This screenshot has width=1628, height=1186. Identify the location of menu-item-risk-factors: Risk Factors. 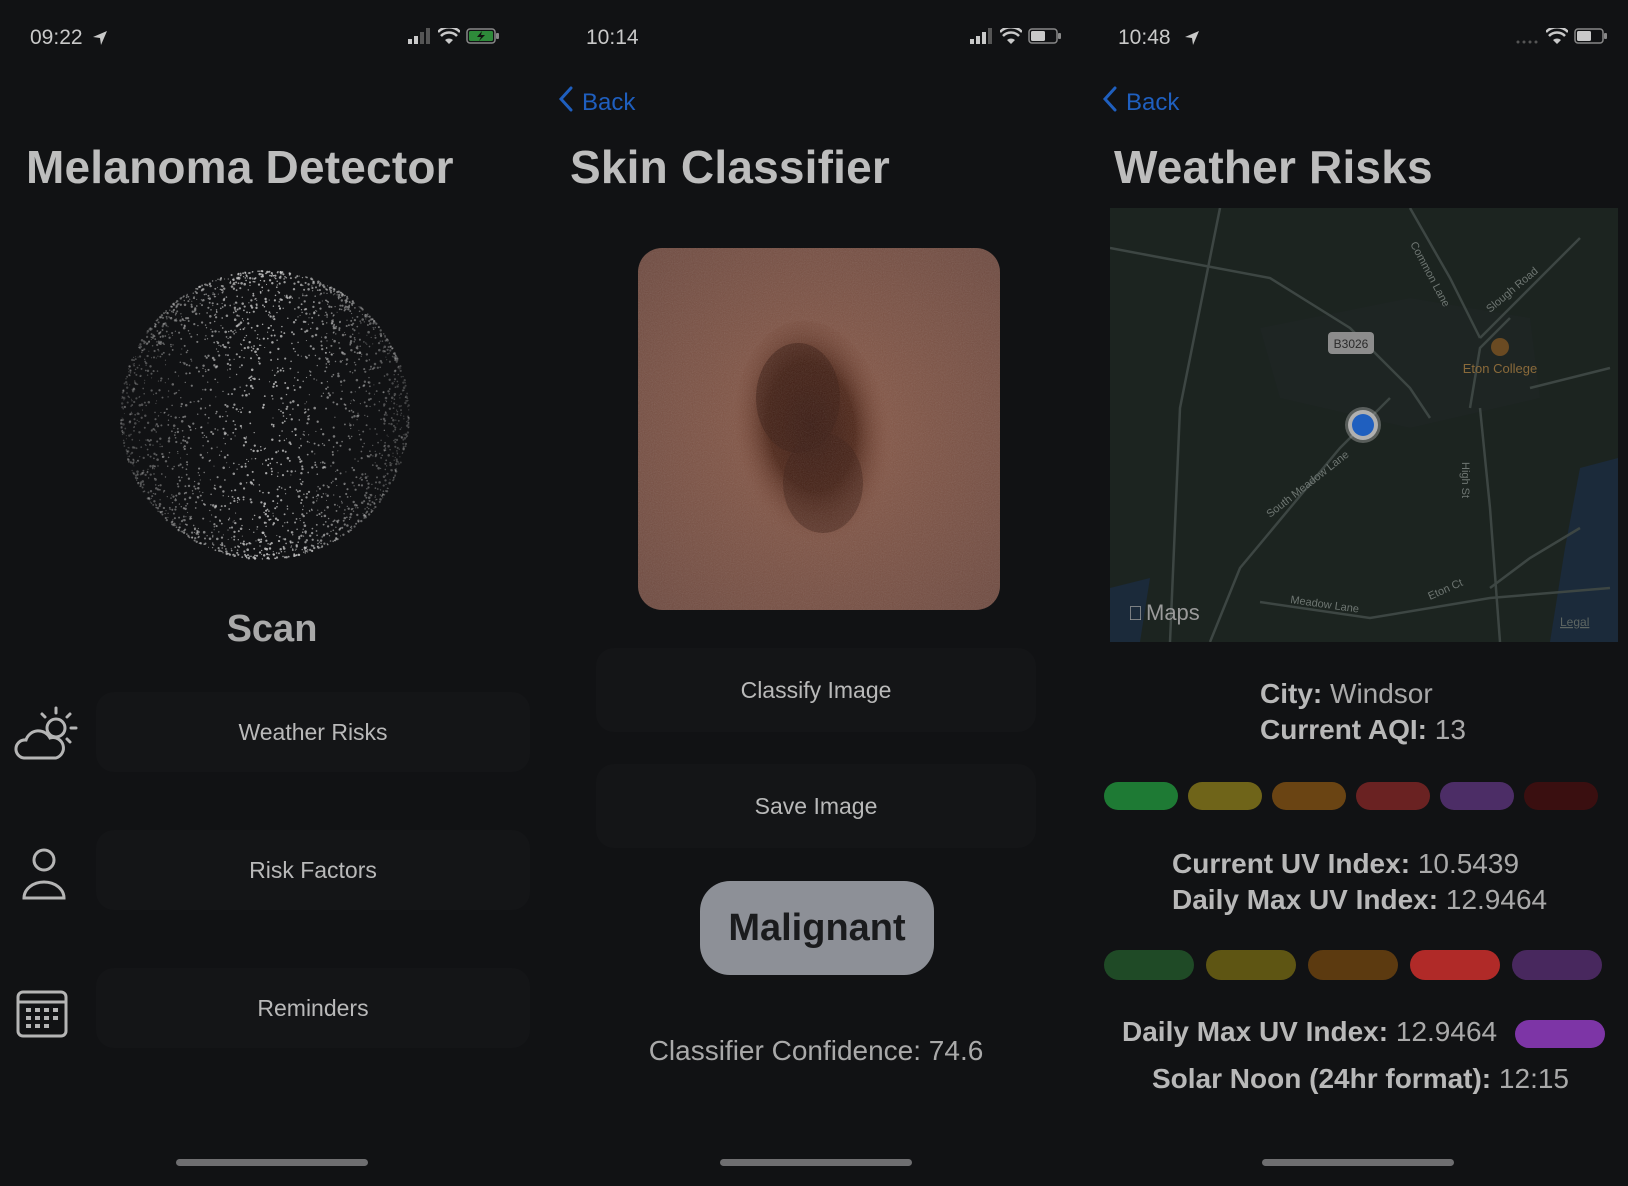
(272, 882).